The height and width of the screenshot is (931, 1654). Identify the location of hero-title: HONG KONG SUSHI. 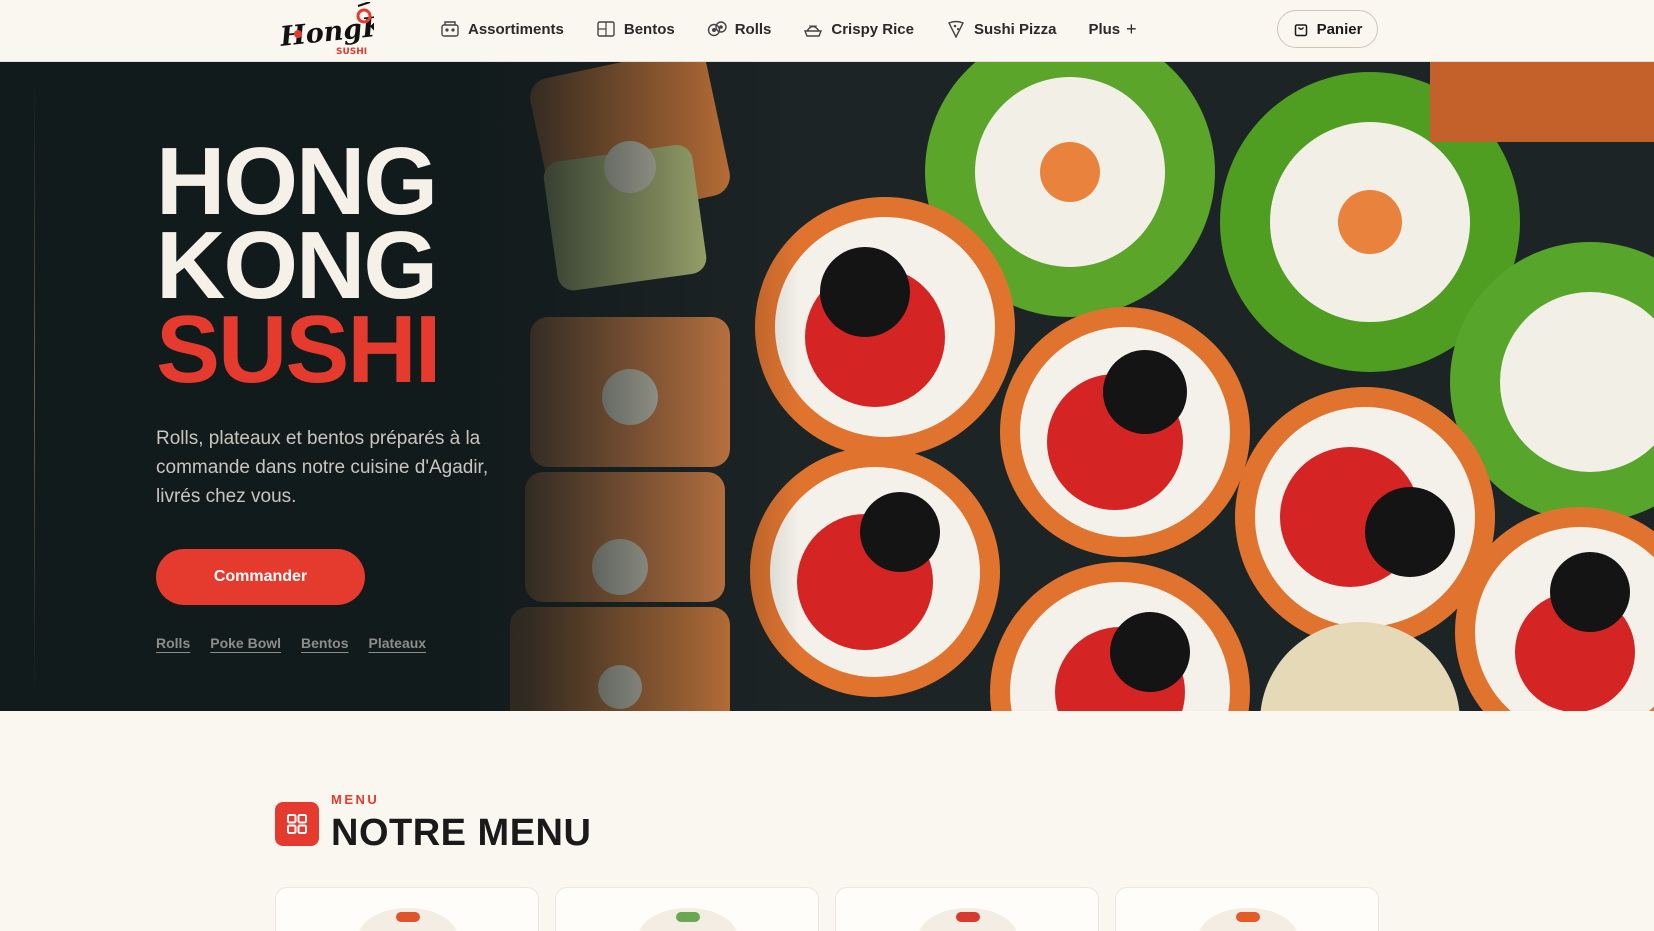
(298, 268).